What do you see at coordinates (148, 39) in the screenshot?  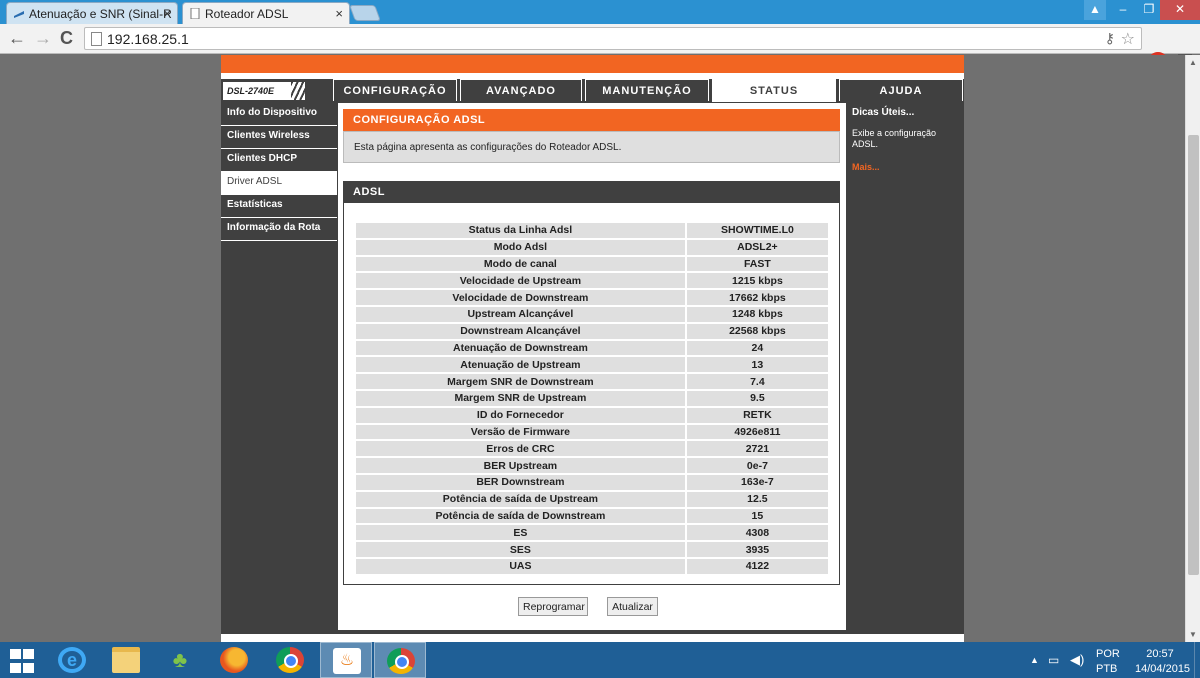 I see `url-text: 192.168.25.1` at bounding box center [148, 39].